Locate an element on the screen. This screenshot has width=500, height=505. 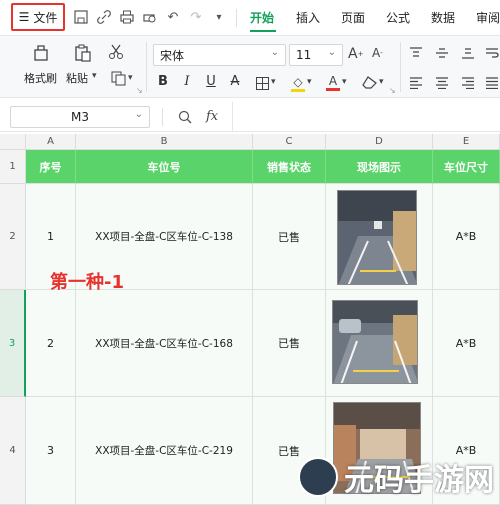
clear-format-icon is located at coordinates (369, 82).